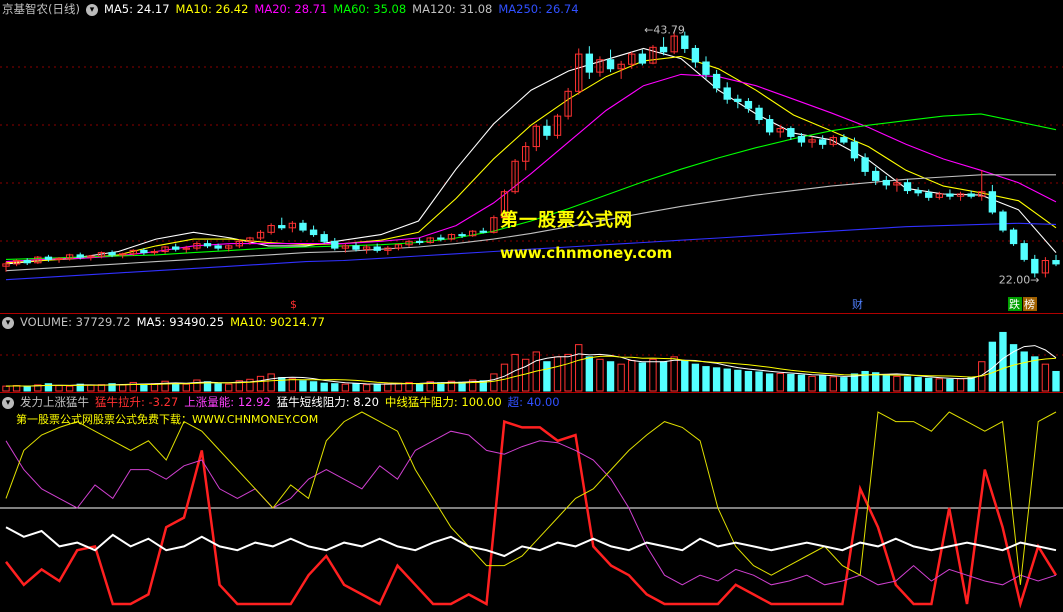 Image resolution: width=1063 pixels, height=612 pixels. I want to click on indicator-value-d: 中线猛牛阻力: 100.00, so click(443, 402).